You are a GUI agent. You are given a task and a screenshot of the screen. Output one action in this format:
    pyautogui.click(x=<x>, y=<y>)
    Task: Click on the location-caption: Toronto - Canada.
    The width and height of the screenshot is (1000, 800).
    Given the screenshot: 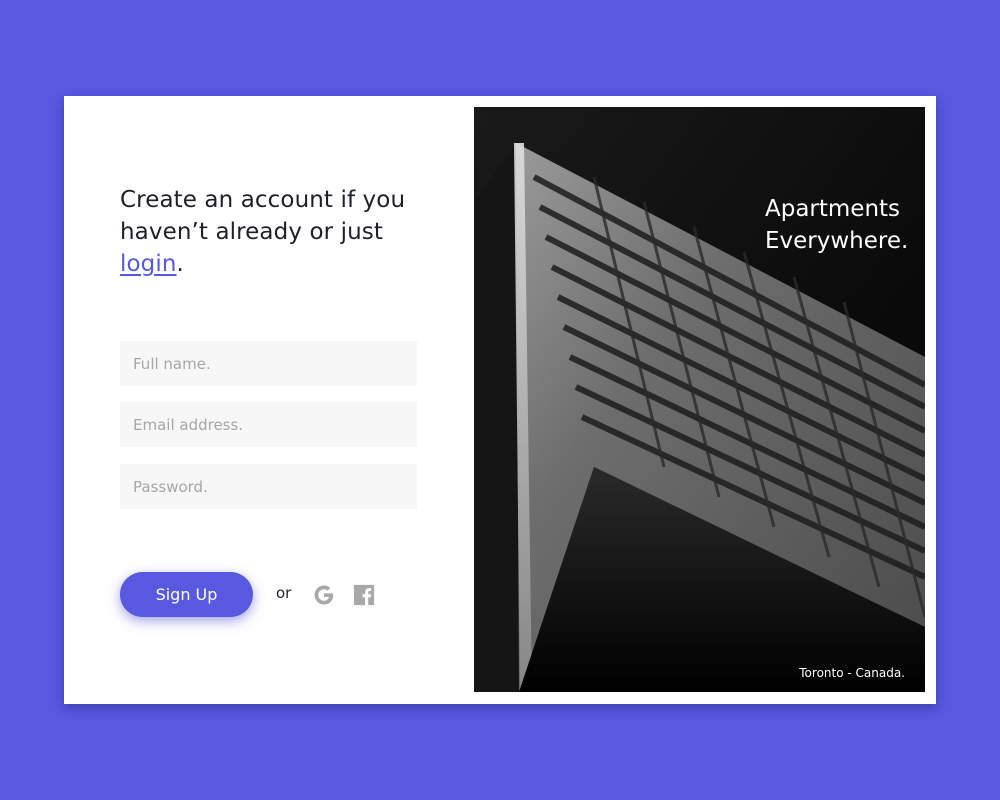 What is the action you would take?
    pyautogui.click(x=852, y=673)
    